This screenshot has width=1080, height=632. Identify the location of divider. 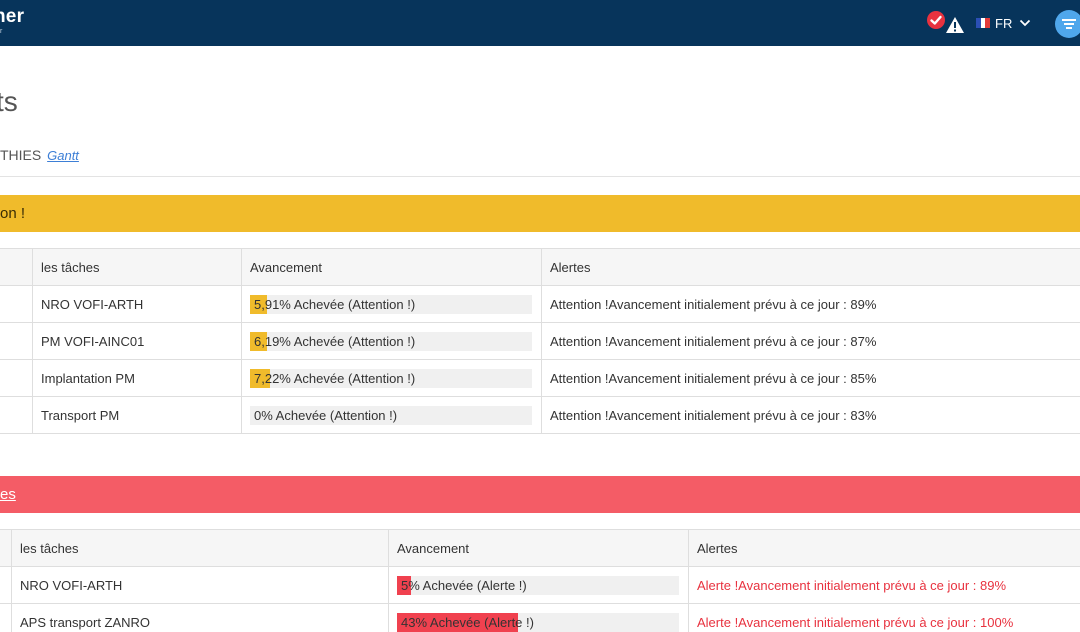
(540, 176).